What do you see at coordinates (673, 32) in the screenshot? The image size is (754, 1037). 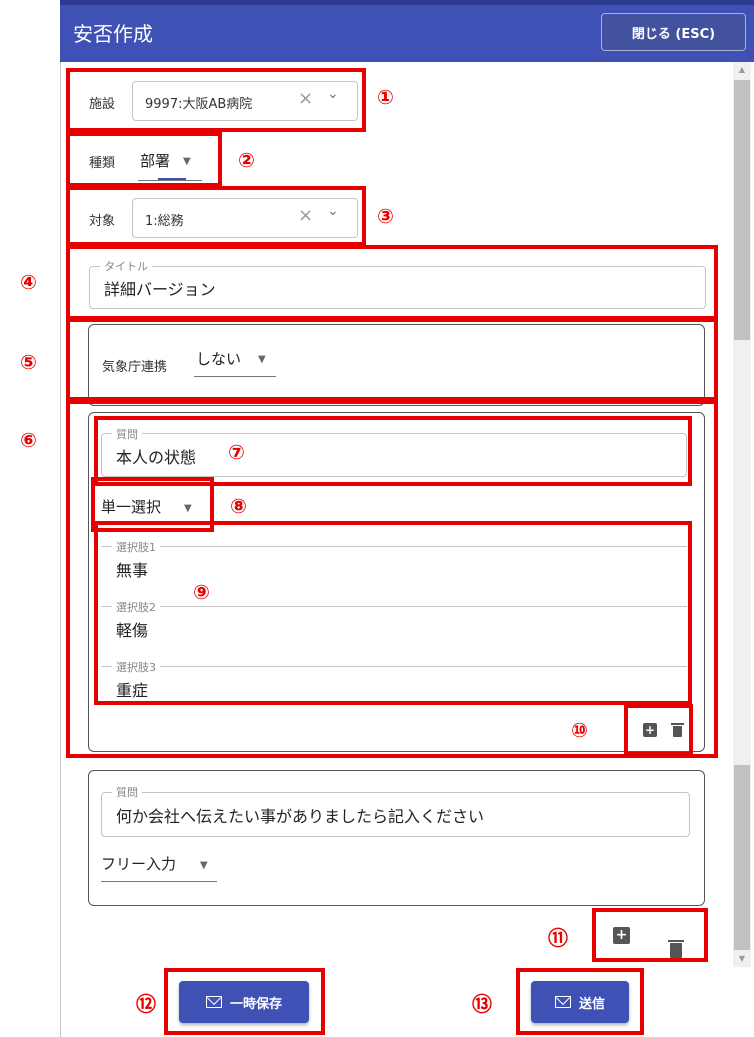 I see `close-button: 閉じる (ESC)` at bounding box center [673, 32].